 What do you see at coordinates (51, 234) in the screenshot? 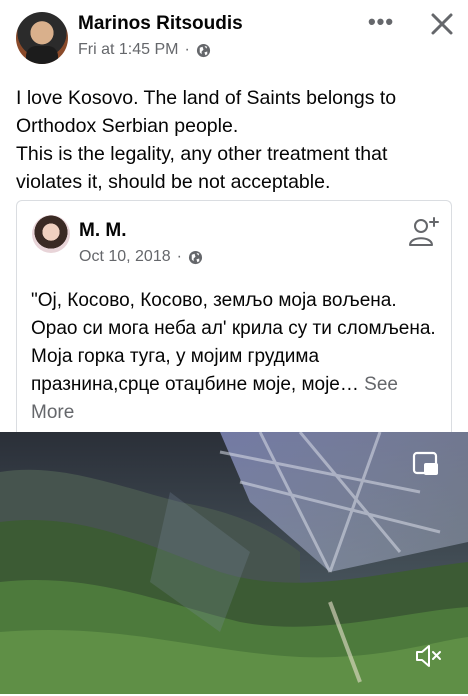
I see `shared-author-avatar` at bounding box center [51, 234].